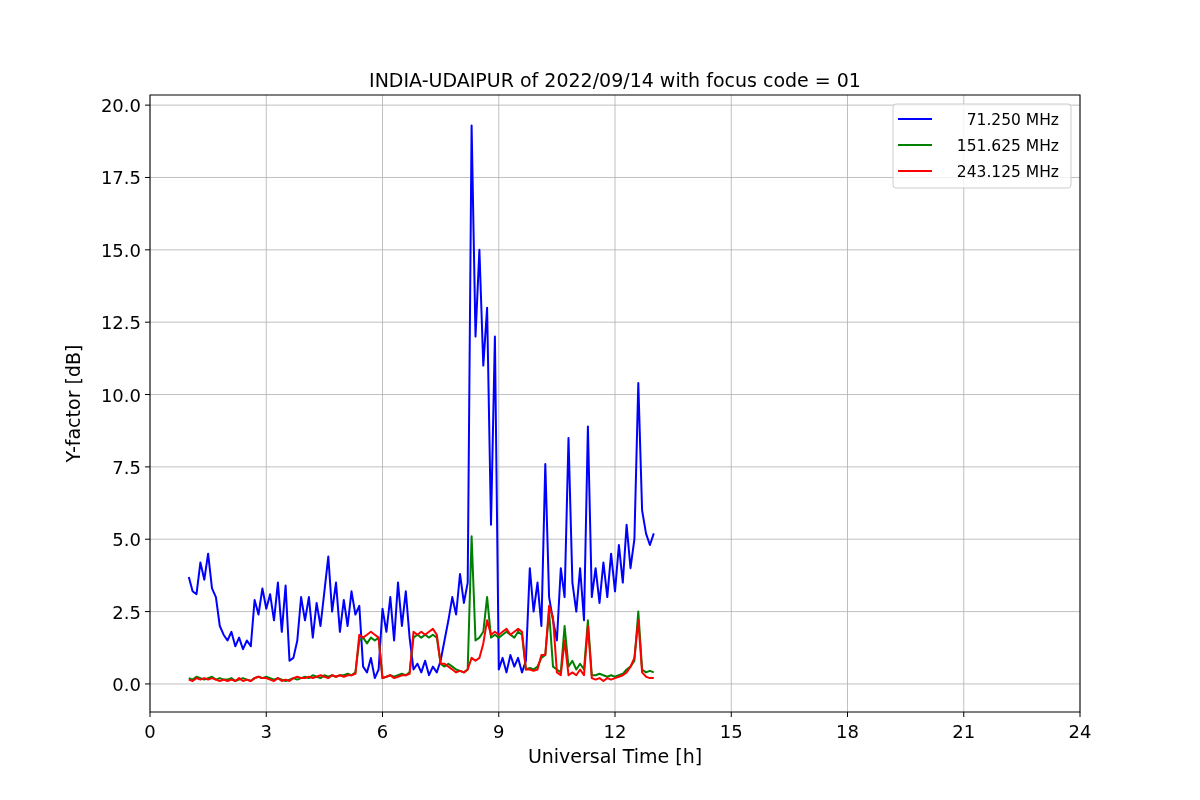 Image resolution: width=1200 pixels, height=800 pixels. I want to click on y-tick-label: 17.5, so click(120, 178).